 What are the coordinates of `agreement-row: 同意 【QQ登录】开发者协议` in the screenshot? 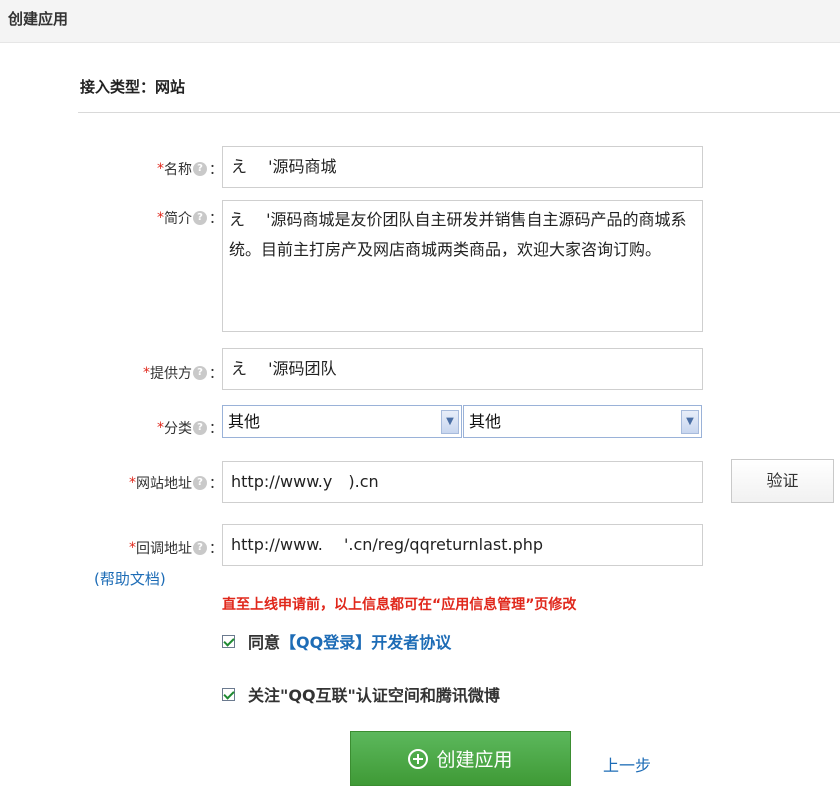 It's located at (336, 641).